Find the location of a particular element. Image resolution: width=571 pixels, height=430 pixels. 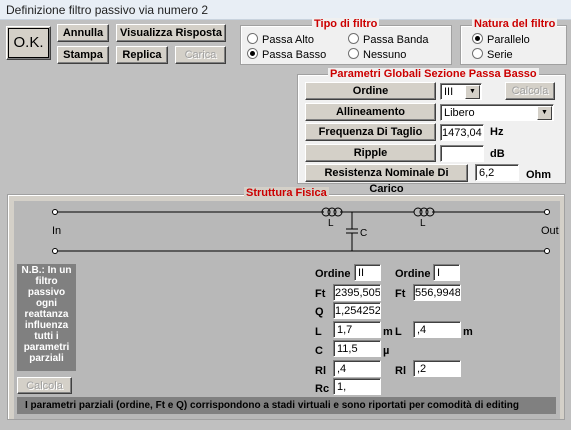

ordine-select-value: III is located at coordinates (449, 92).